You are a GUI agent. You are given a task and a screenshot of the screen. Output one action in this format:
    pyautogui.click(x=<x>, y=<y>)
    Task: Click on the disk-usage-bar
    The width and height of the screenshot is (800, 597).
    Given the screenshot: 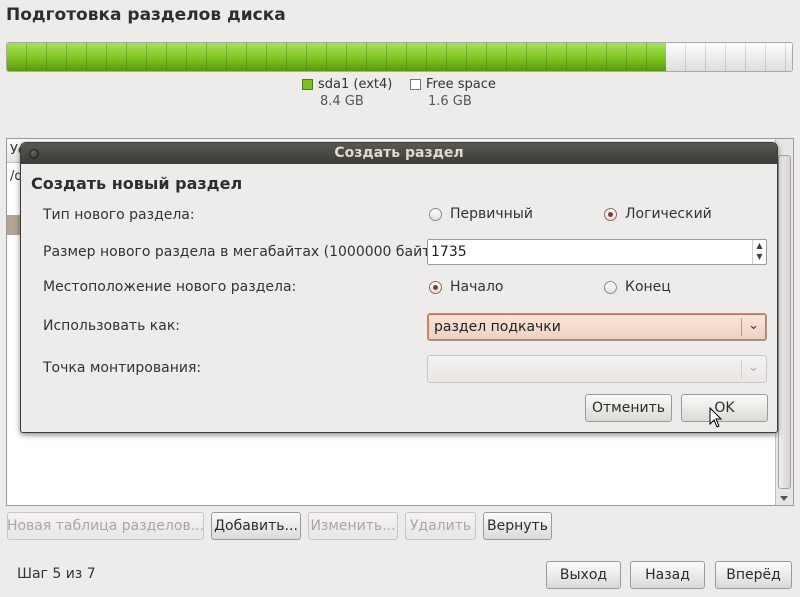 What is the action you would take?
    pyautogui.click(x=399, y=57)
    